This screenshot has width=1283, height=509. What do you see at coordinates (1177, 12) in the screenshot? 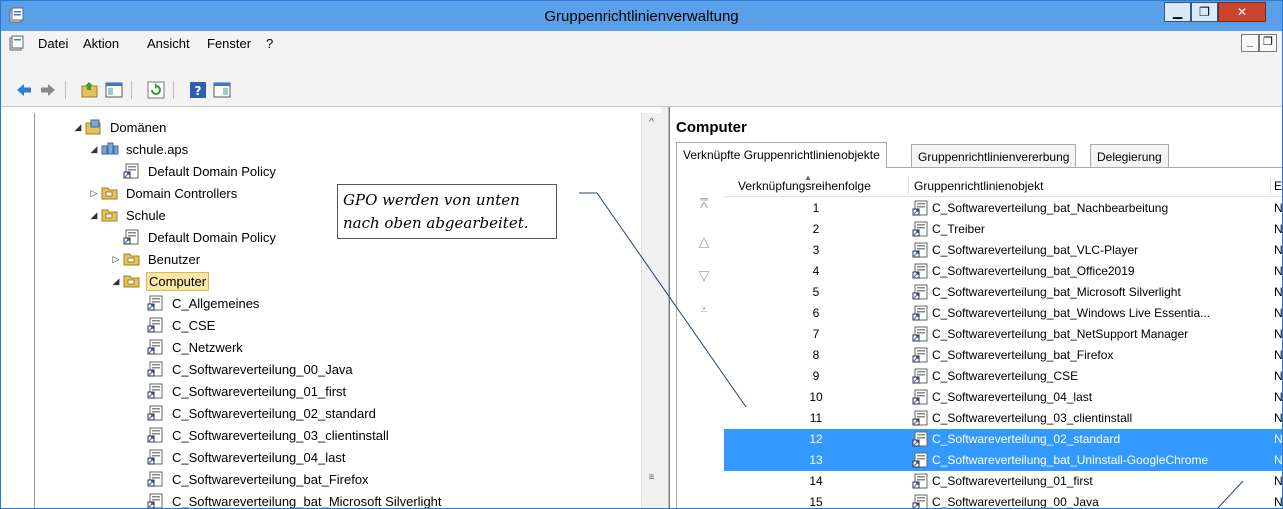
I see `minimize-button: ▁` at bounding box center [1177, 12].